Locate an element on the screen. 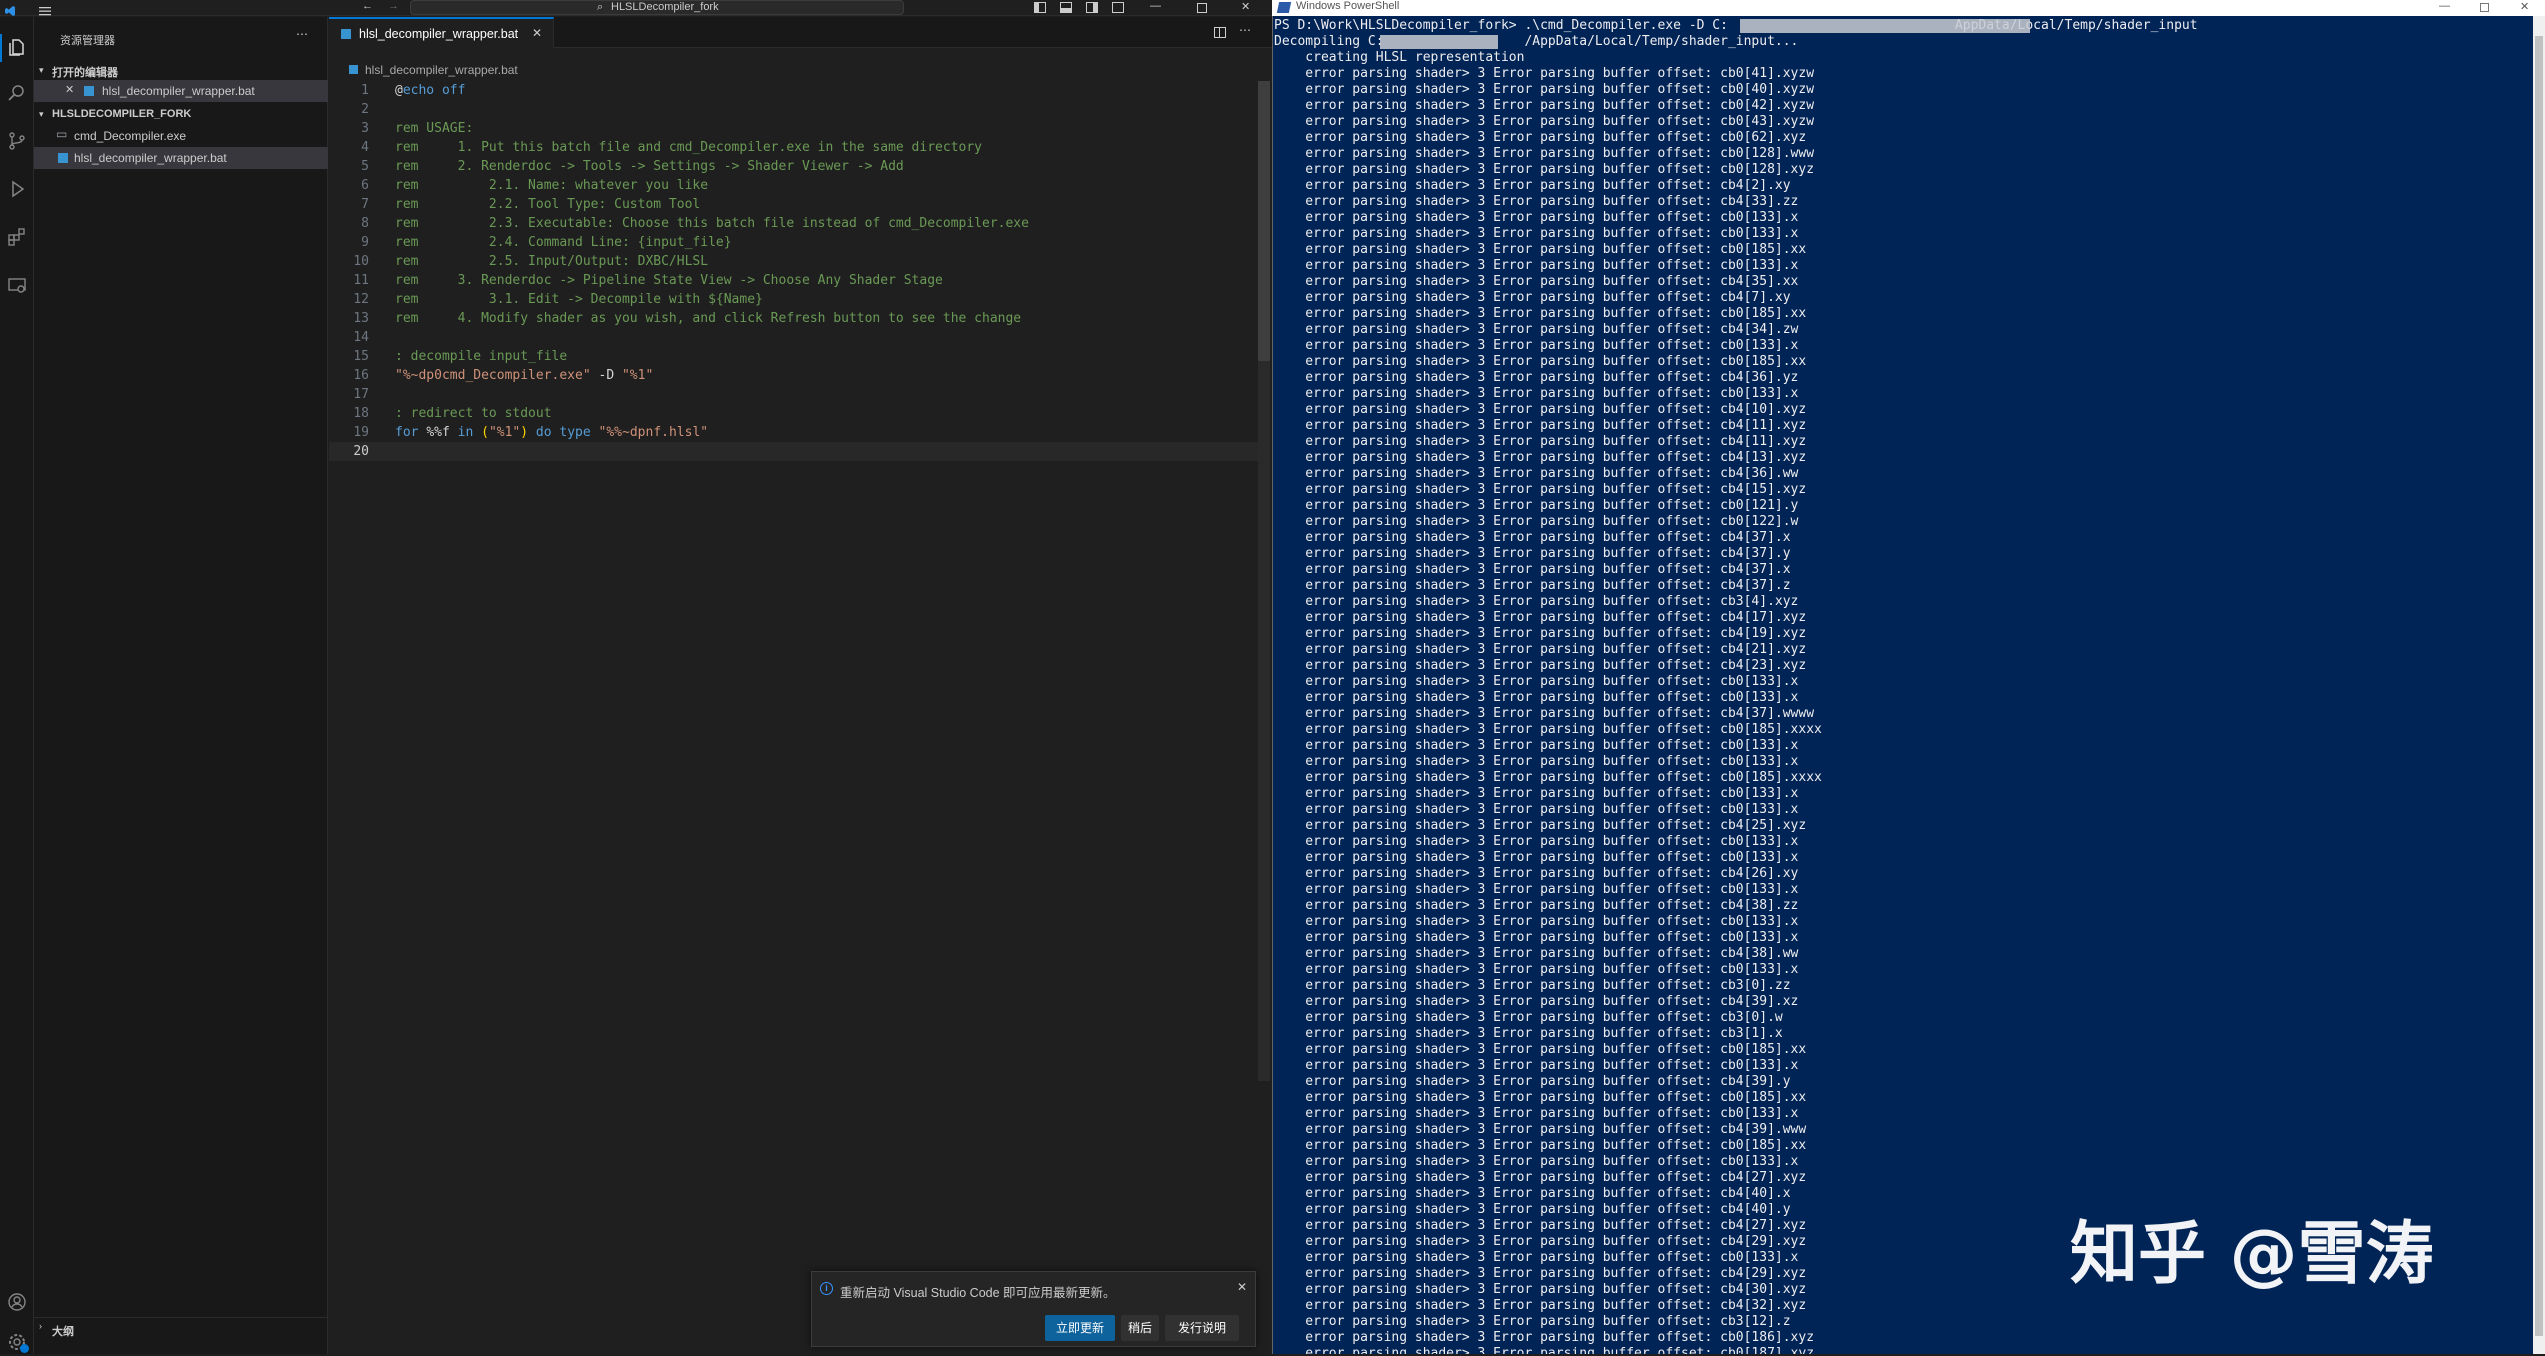  tab-active: hlsl_decompiler_wrapper.bat ✕ is located at coordinates (441, 32).